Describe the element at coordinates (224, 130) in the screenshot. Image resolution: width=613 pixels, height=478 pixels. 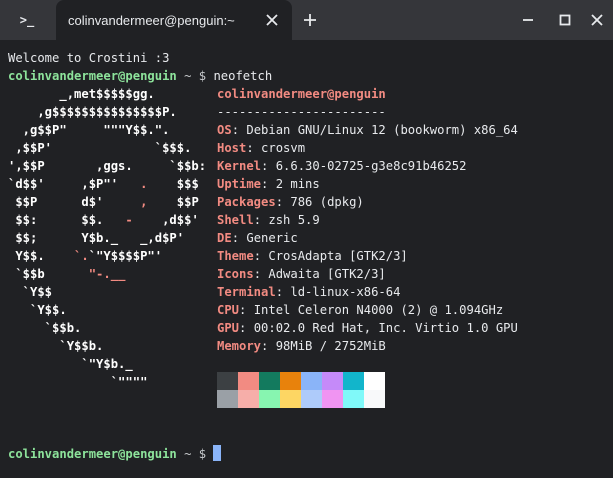
I see `info-key: OS` at that location.